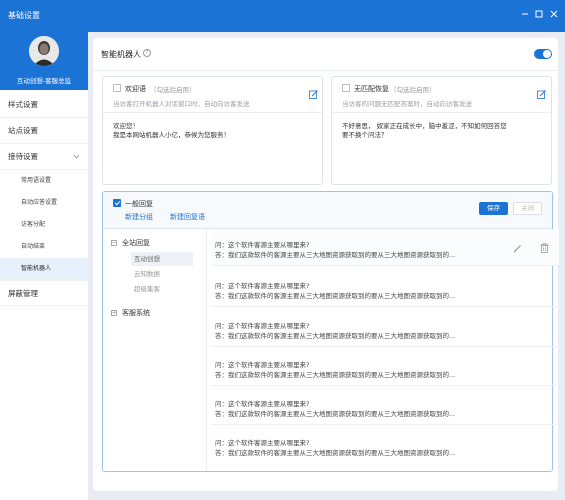 Image resolution: width=565 pixels, height=500 pixels. I want to click on welcome-text: 欢迎您！ 我是本网站机器人小亿，恭候为您服务！, so click(171, 131).